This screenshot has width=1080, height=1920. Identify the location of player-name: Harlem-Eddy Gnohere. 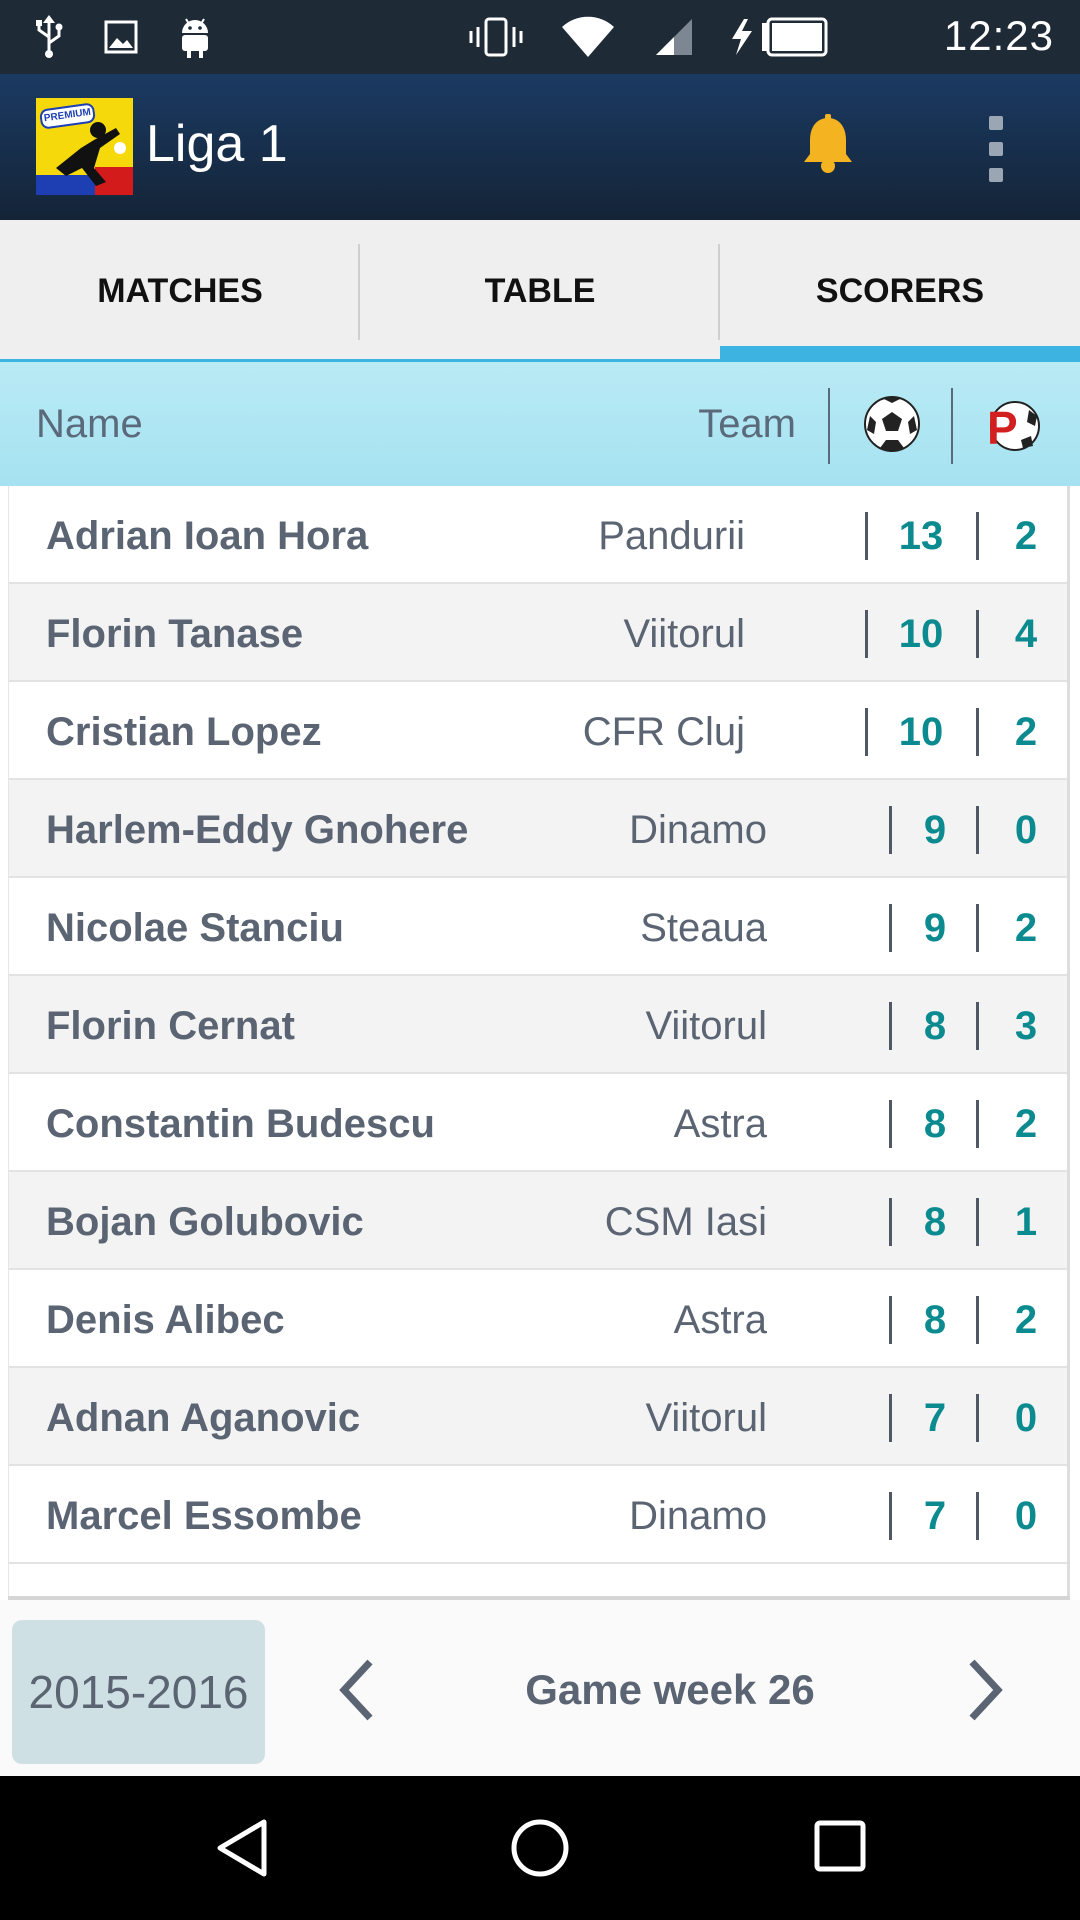
(257, 830).